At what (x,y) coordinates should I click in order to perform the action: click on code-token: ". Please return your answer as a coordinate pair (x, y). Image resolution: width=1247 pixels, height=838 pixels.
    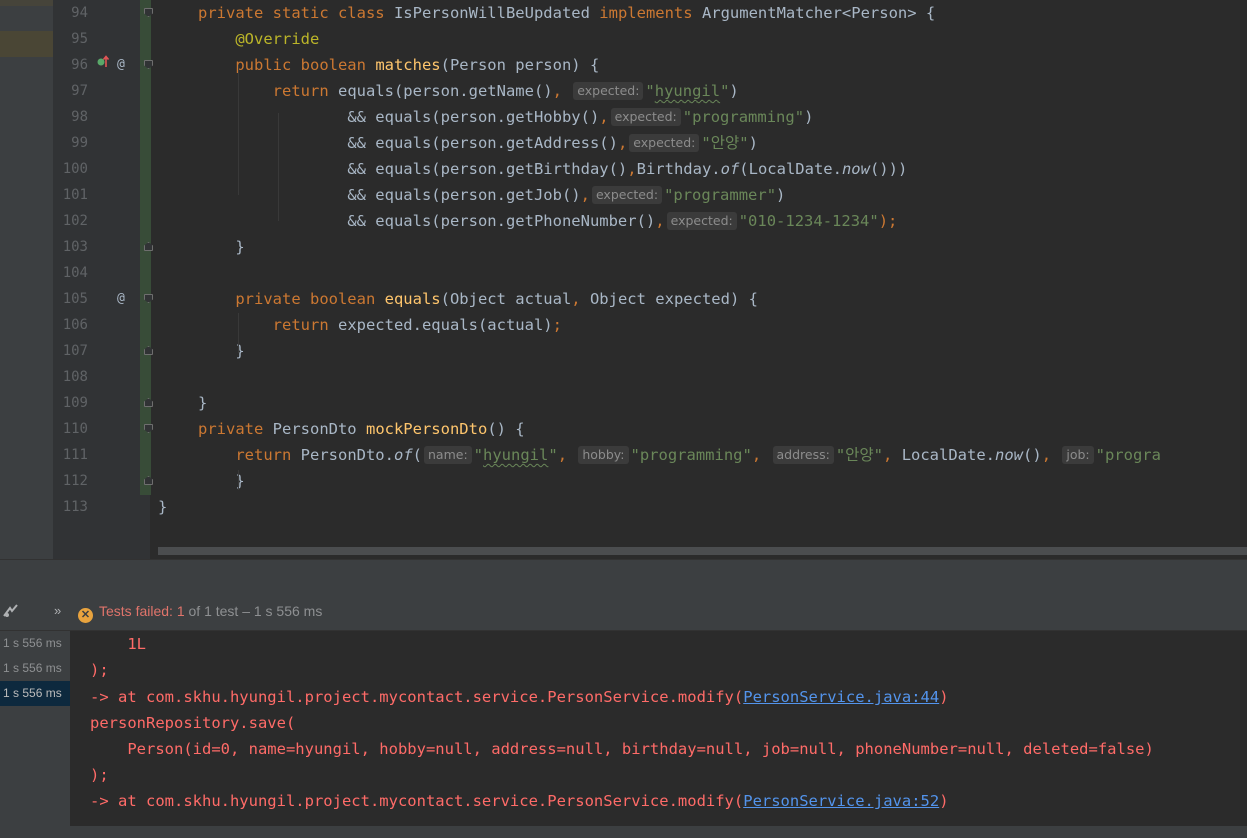
    Looking at the image, I should click on (553, 455).